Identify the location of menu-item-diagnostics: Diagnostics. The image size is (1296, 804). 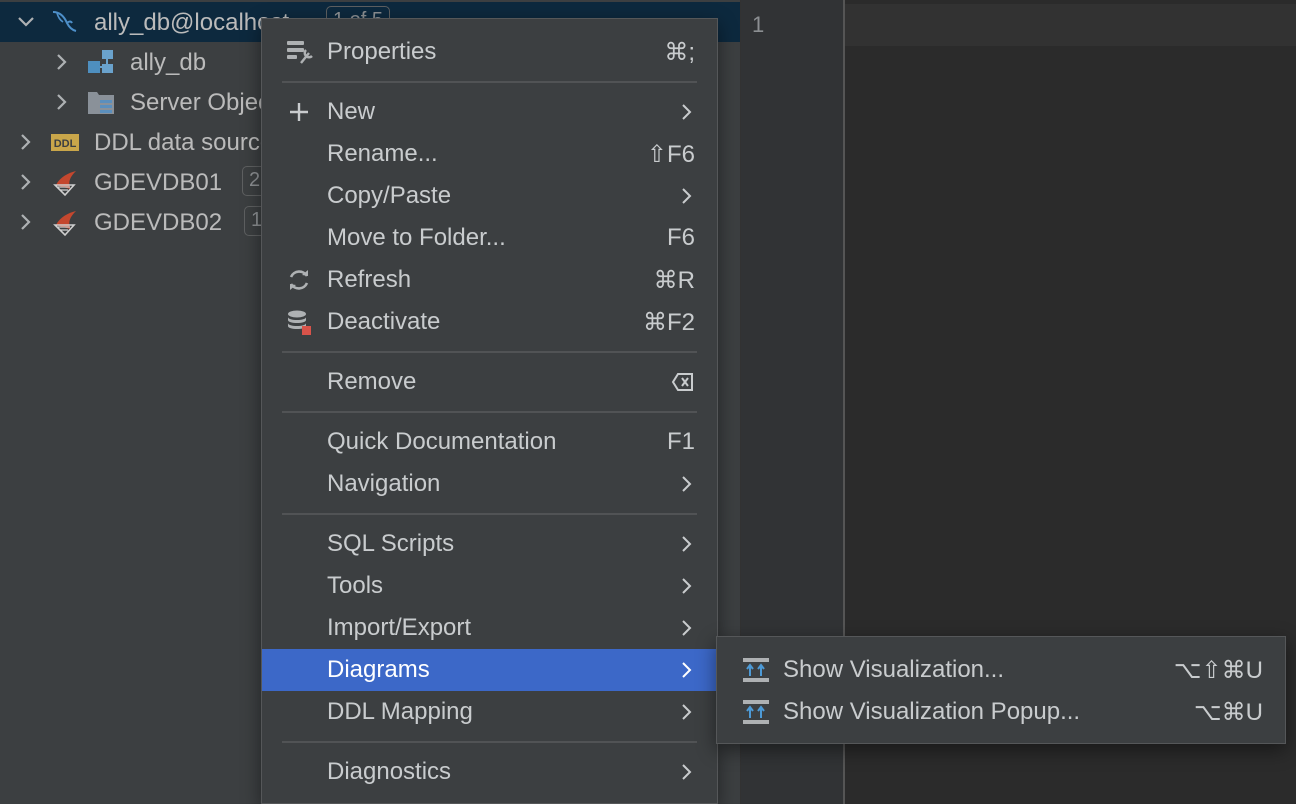
(489, 772).